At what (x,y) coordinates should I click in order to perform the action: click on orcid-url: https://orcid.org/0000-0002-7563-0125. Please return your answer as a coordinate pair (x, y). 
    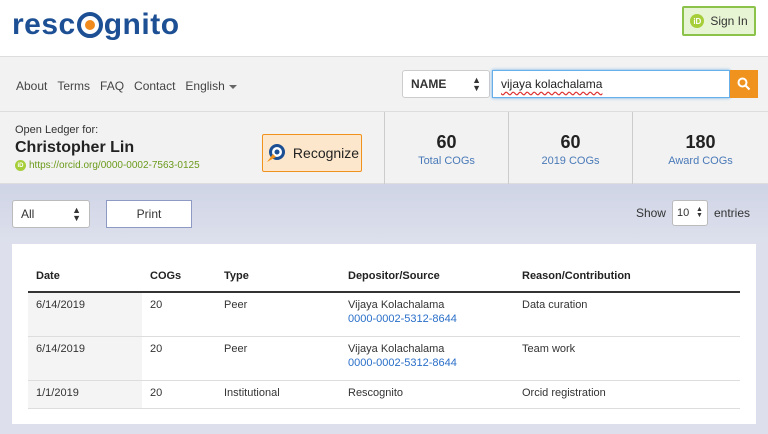
    Looking at the image, I should click on (114, 165).